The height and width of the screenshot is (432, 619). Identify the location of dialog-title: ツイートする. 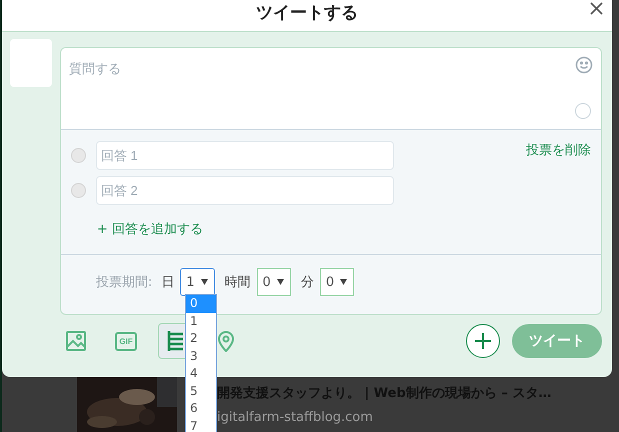
(307, 13).